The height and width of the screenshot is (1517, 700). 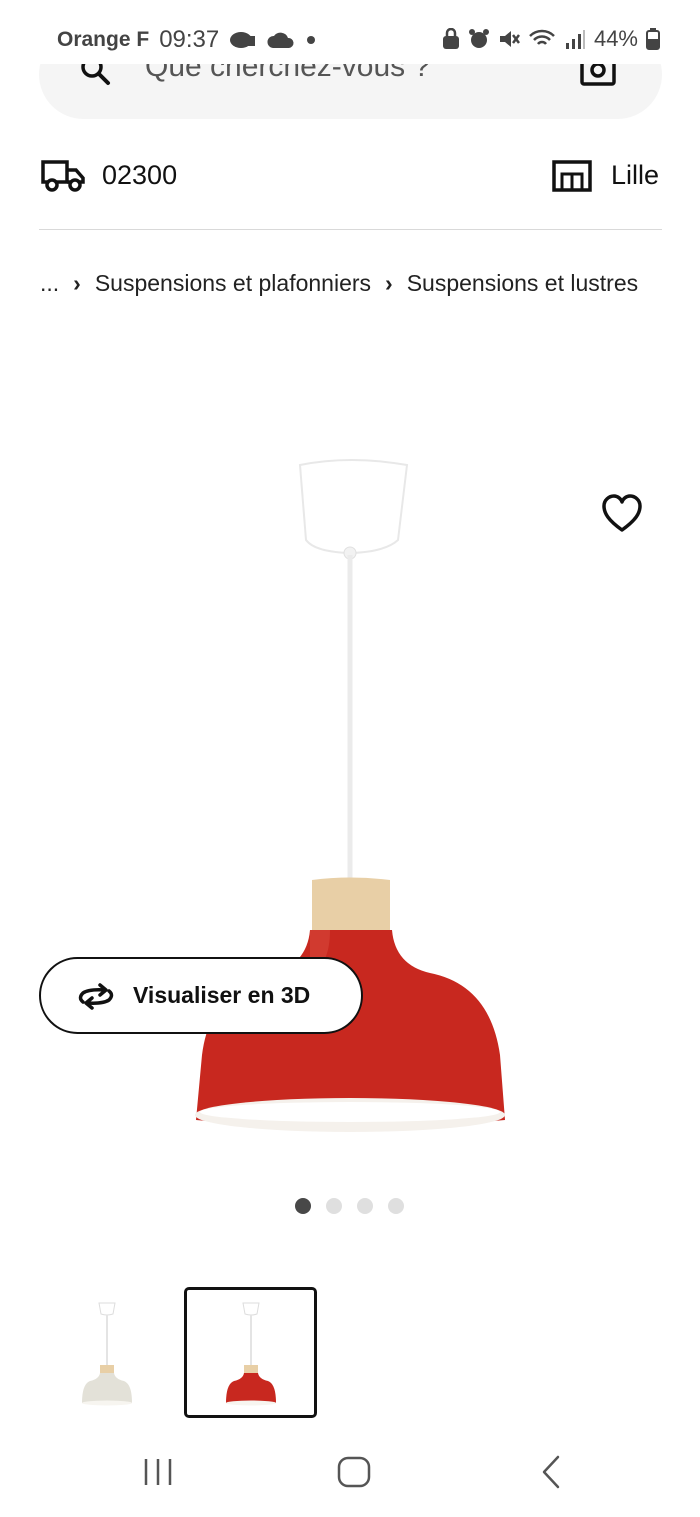 What do you see at coordinates (243, 40) in the screenshot?
I see `chat-bubble-icon` at bounding box center [243, 40].